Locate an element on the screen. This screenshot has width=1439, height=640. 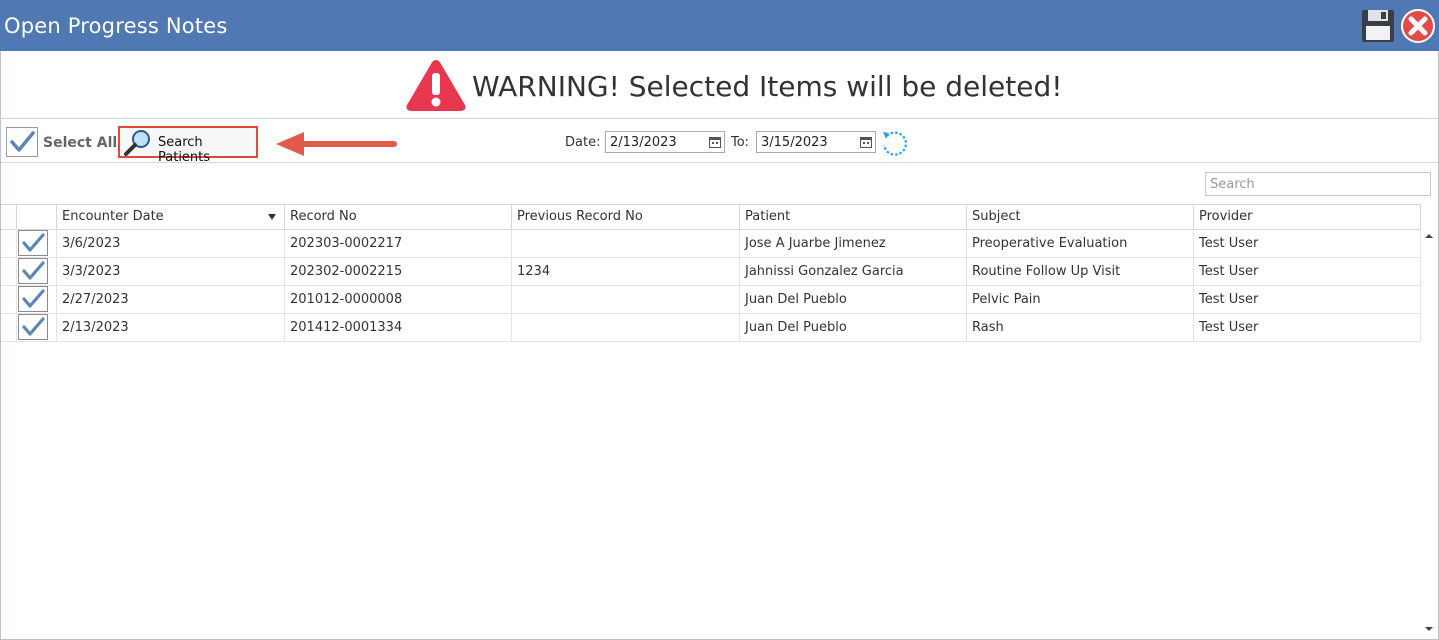
date-to-field: 3/15/2023 is located at coordinates (816, 142).